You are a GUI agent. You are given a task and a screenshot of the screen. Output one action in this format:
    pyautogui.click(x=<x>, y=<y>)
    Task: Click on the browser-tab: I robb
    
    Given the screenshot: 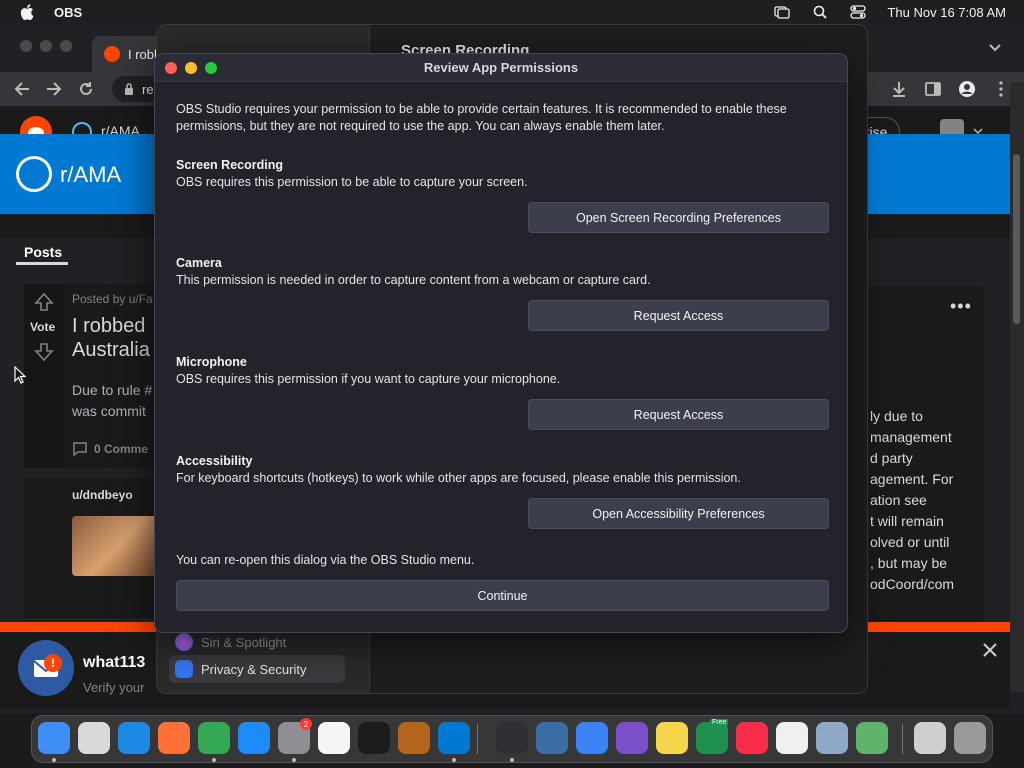 What is the action you would take?
    pyautogui.click(x=127, y=54)
    